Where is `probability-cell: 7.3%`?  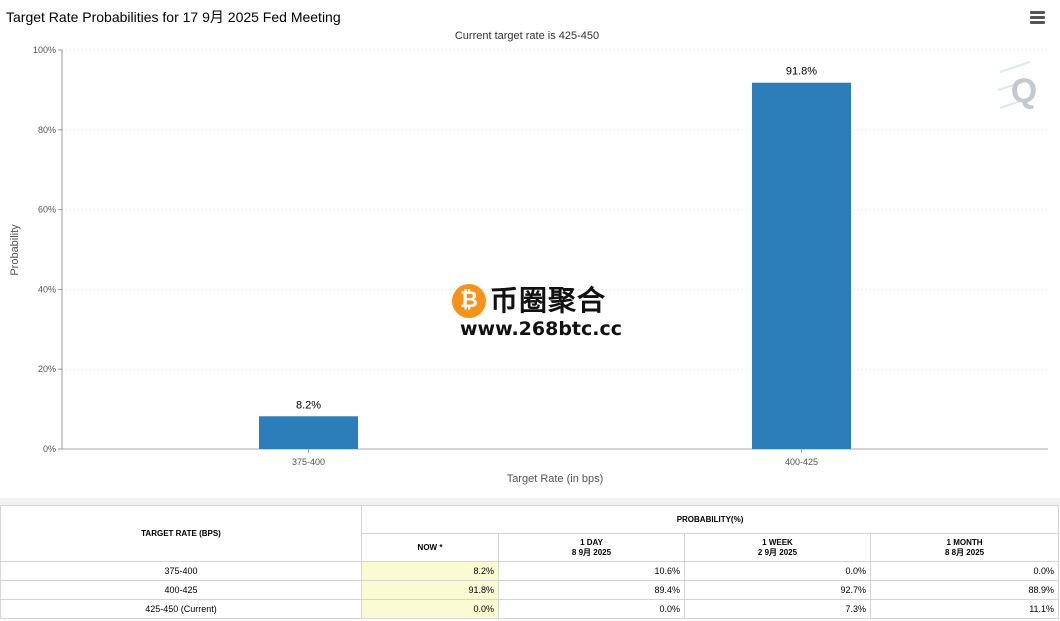 probability-cell: 7.3% is located at coordinates (777, 609).